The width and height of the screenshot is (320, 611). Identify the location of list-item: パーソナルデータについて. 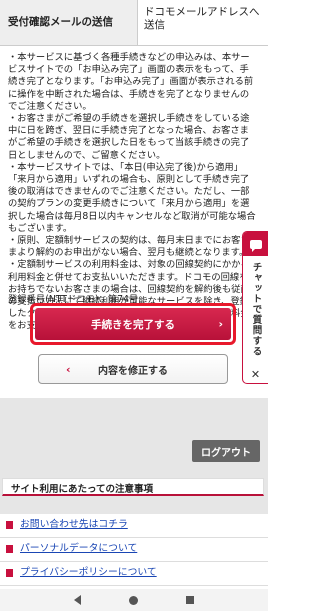
(134, 550).